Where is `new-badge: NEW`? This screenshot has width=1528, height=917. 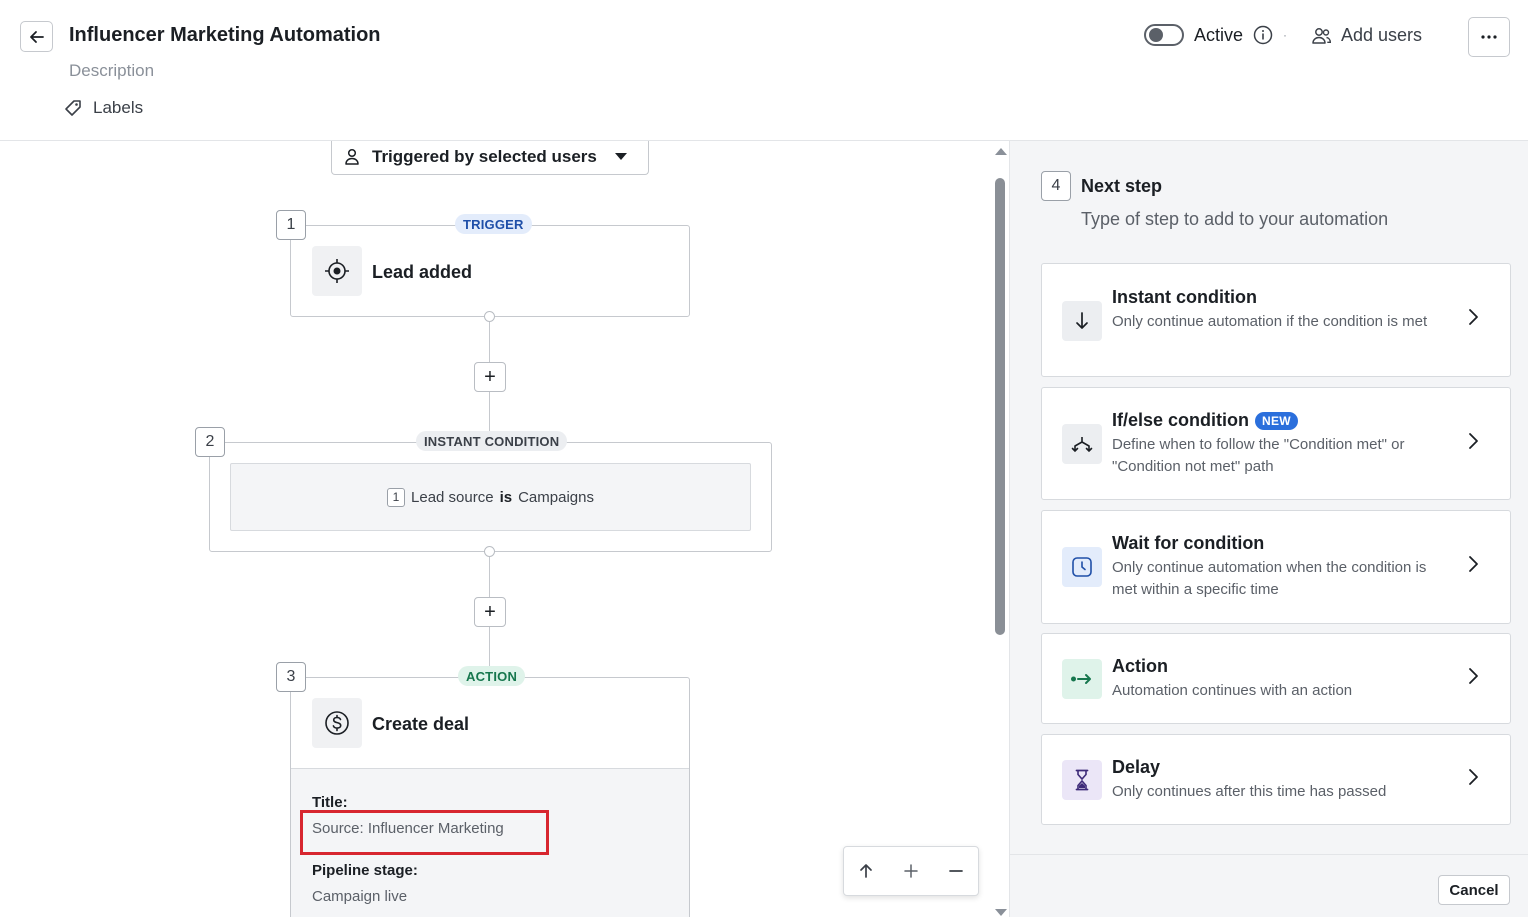 new-badge: NEW is located at coordinates (1276, 420).